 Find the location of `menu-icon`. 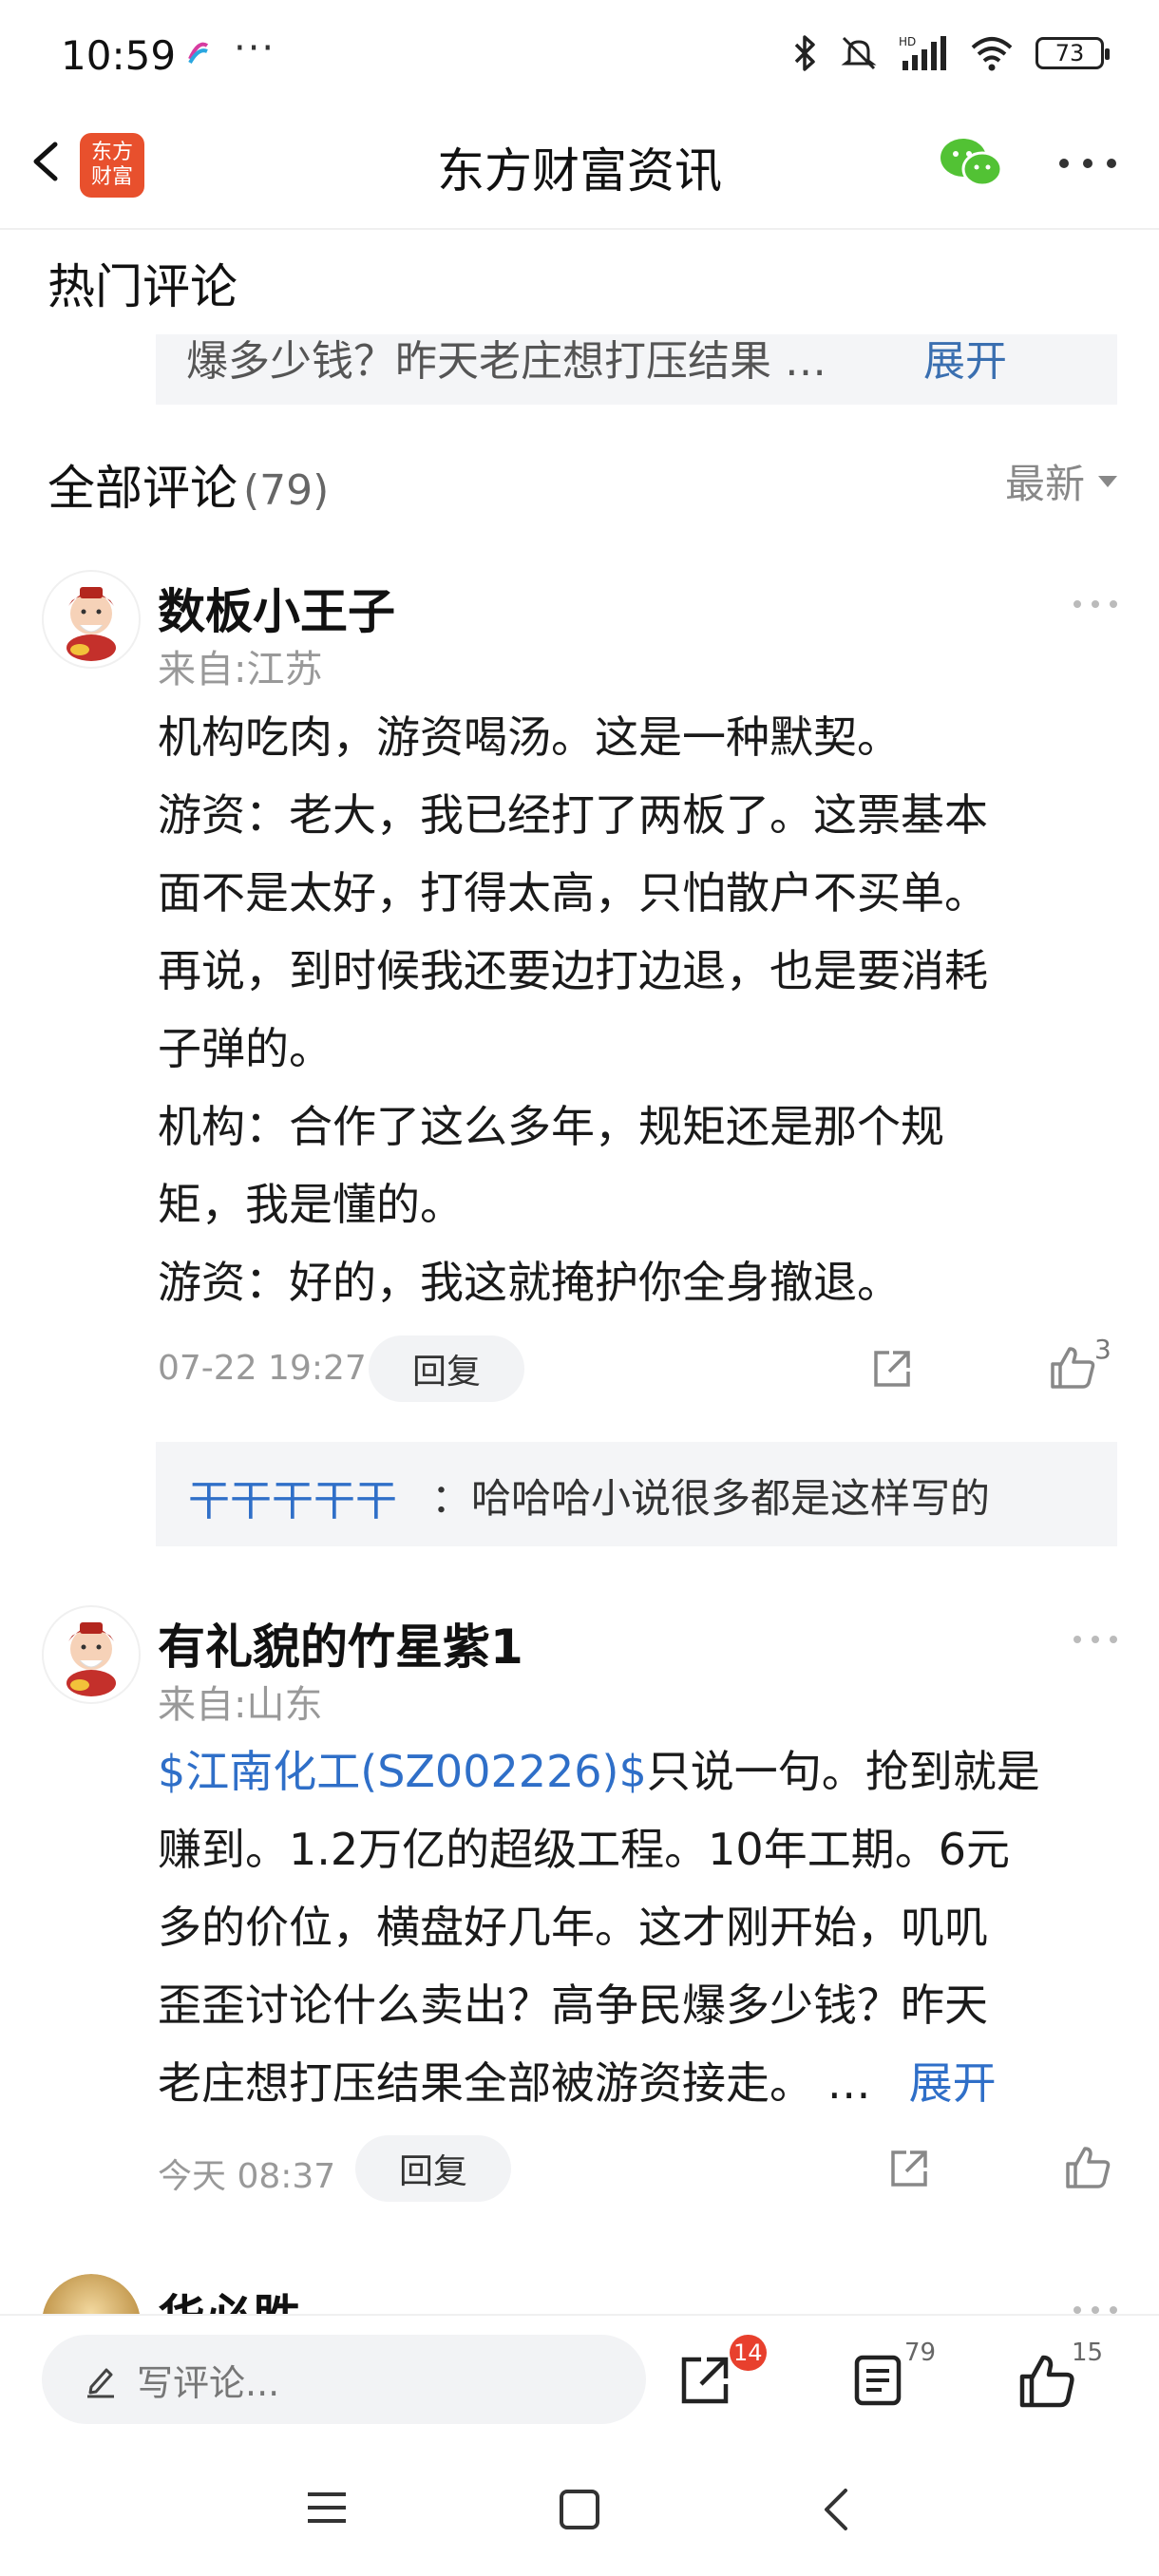

menu-icon is located at coordinates (327, 2508).